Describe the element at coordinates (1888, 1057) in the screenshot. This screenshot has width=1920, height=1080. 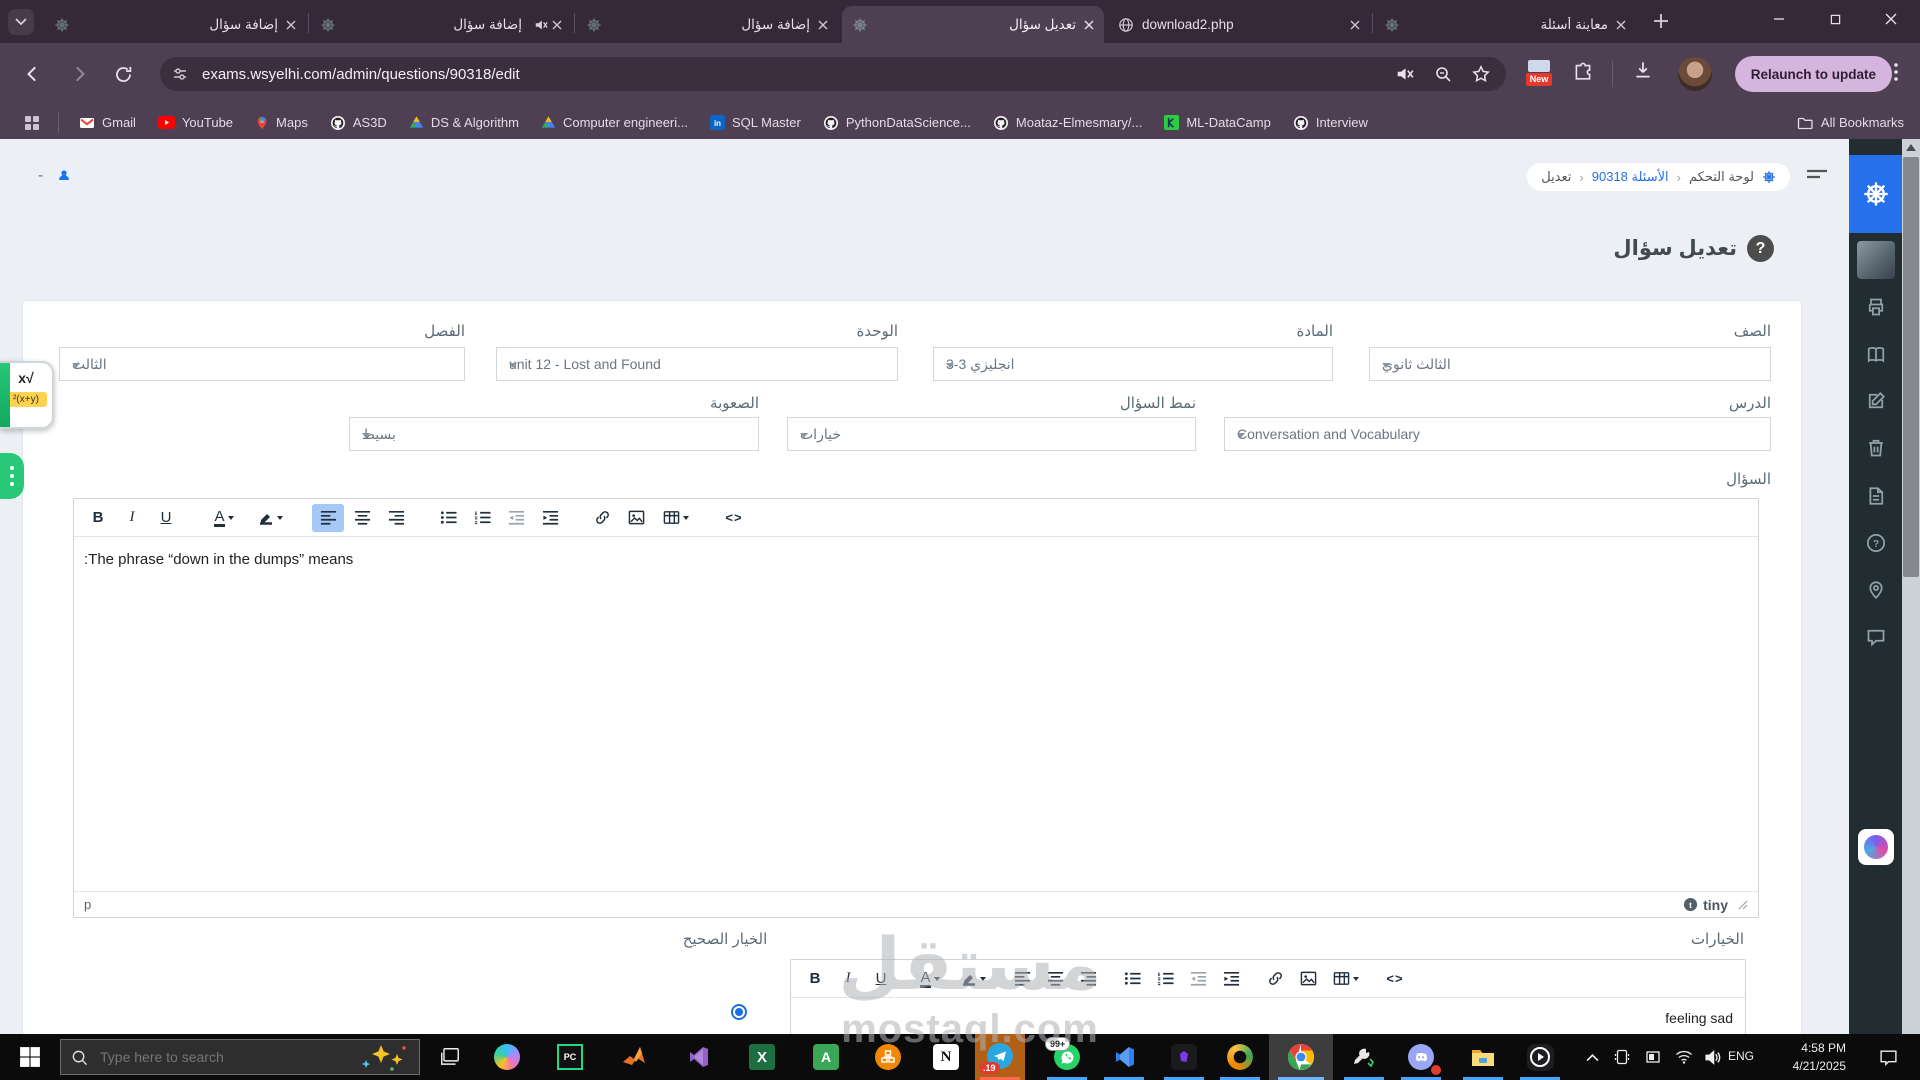
I see `notifications-icon` at that location.